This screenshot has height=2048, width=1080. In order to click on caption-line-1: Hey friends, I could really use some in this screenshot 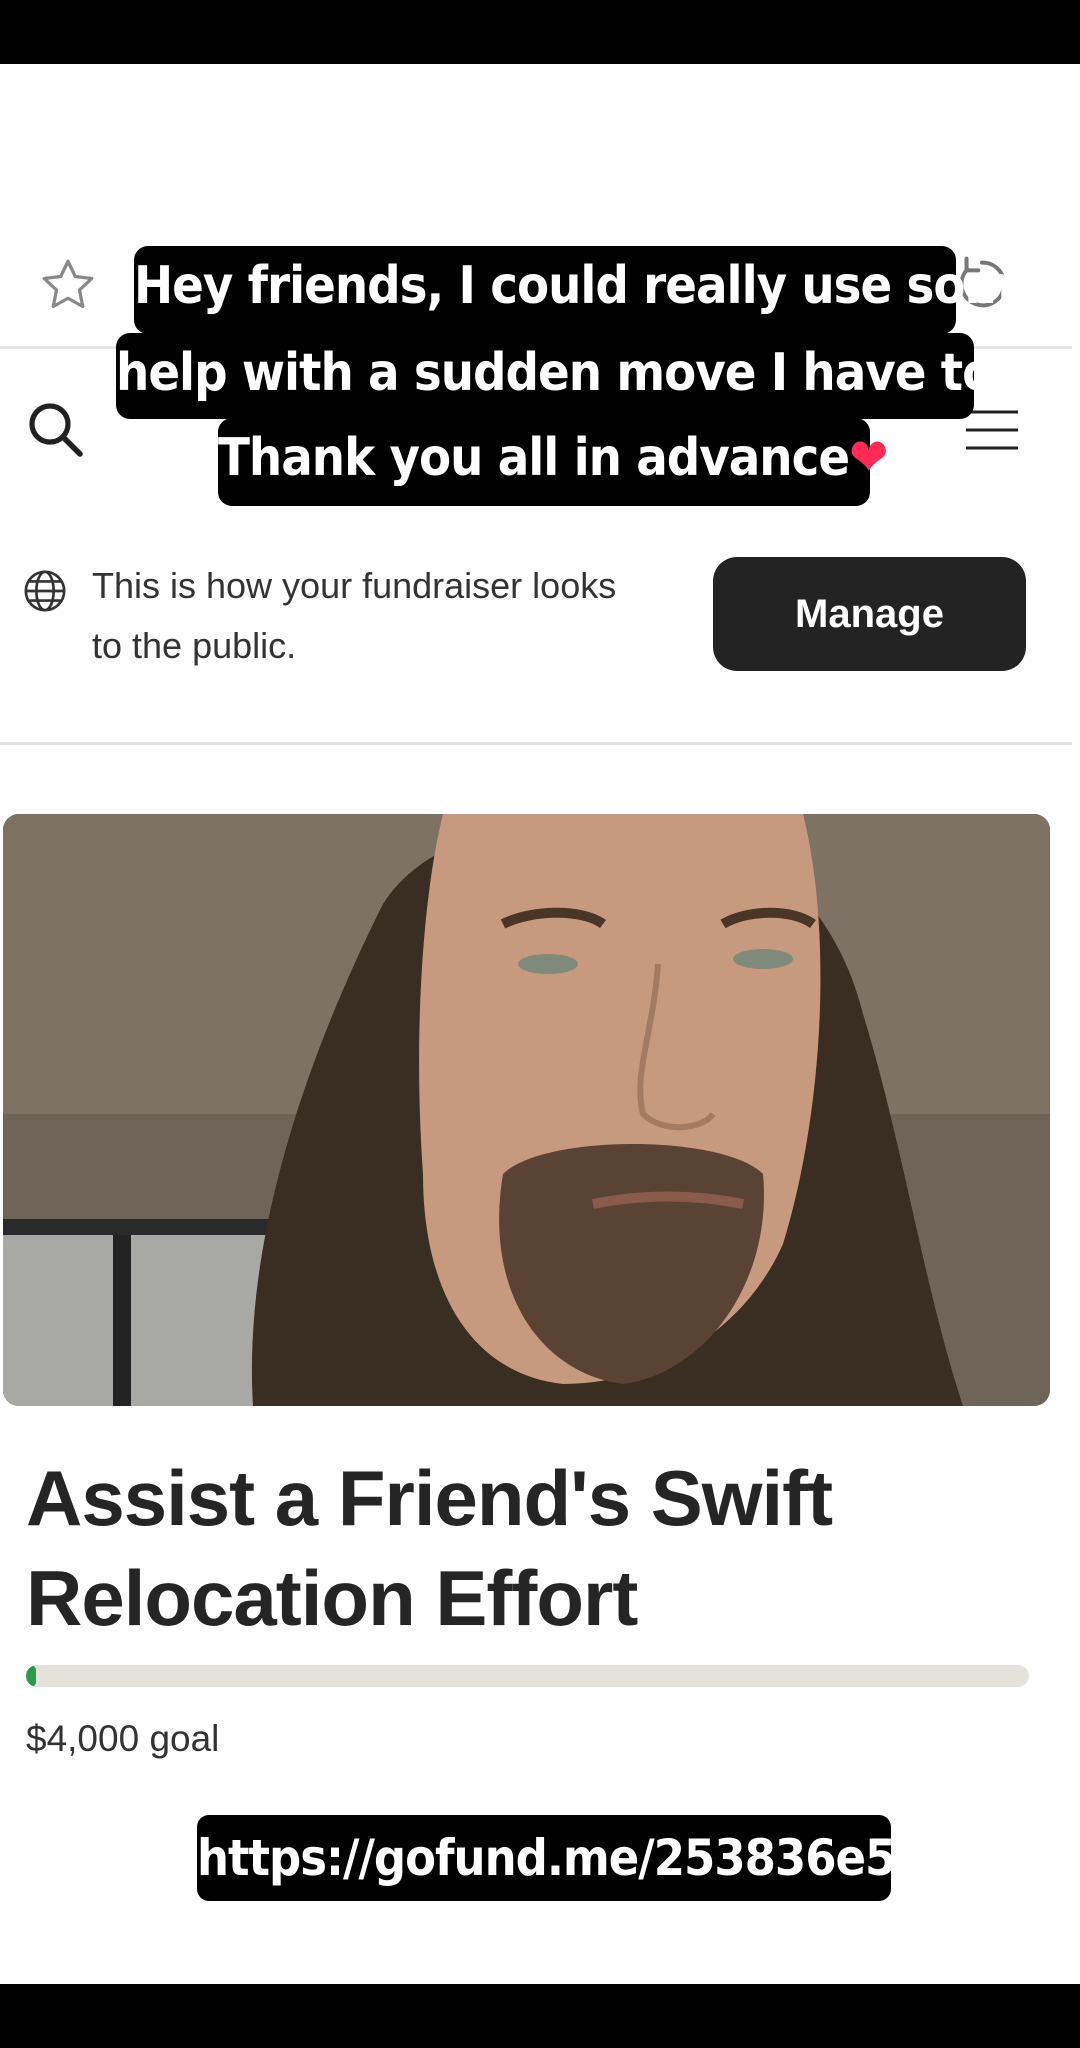, I will do `click(589, 290)`.